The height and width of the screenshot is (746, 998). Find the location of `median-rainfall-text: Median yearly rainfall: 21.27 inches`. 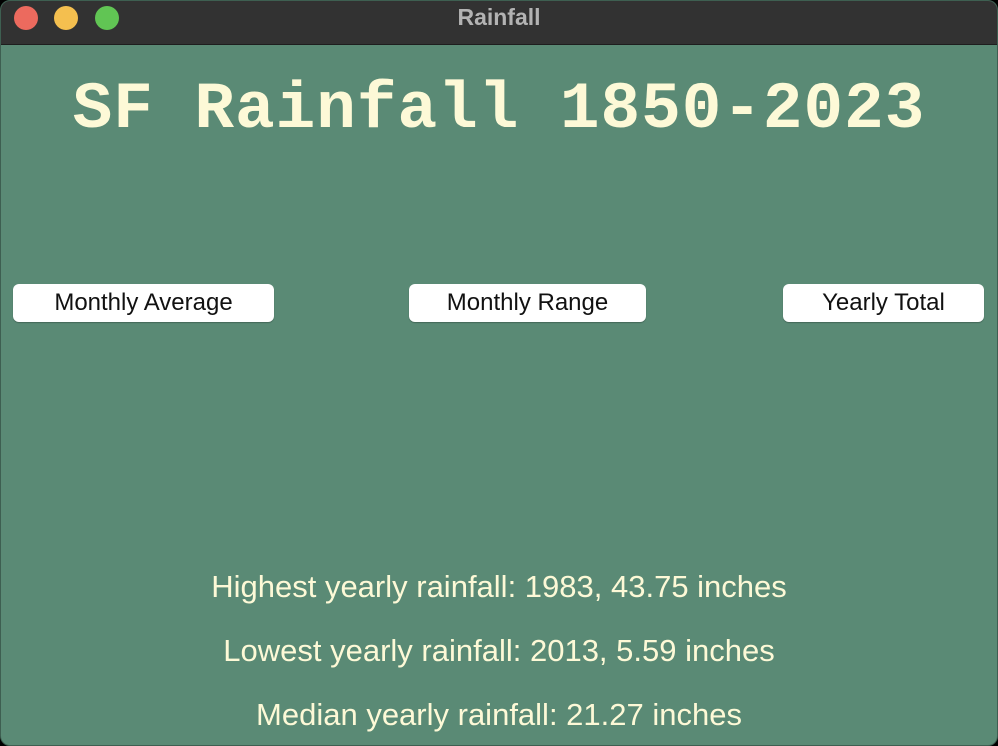

median-rainfall-text: Median yearly rainfall: 21.27 inches is located at coordinates (499, 714).